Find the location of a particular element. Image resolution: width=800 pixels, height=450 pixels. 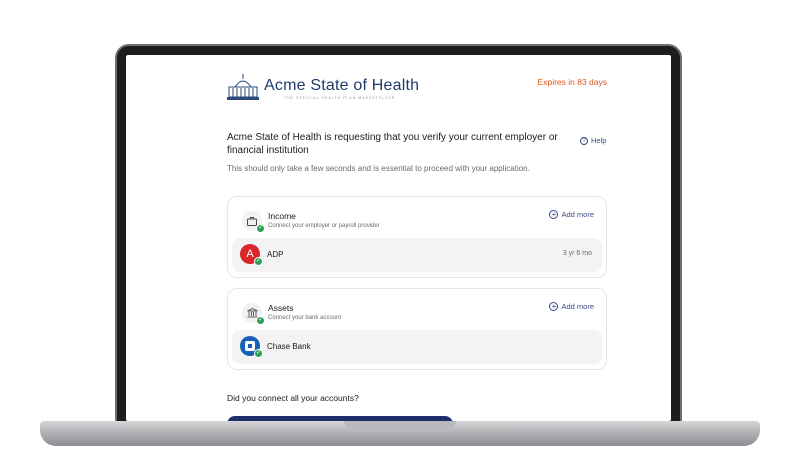

income-add-more-button: + Add more is located at coordinates (571, 214).